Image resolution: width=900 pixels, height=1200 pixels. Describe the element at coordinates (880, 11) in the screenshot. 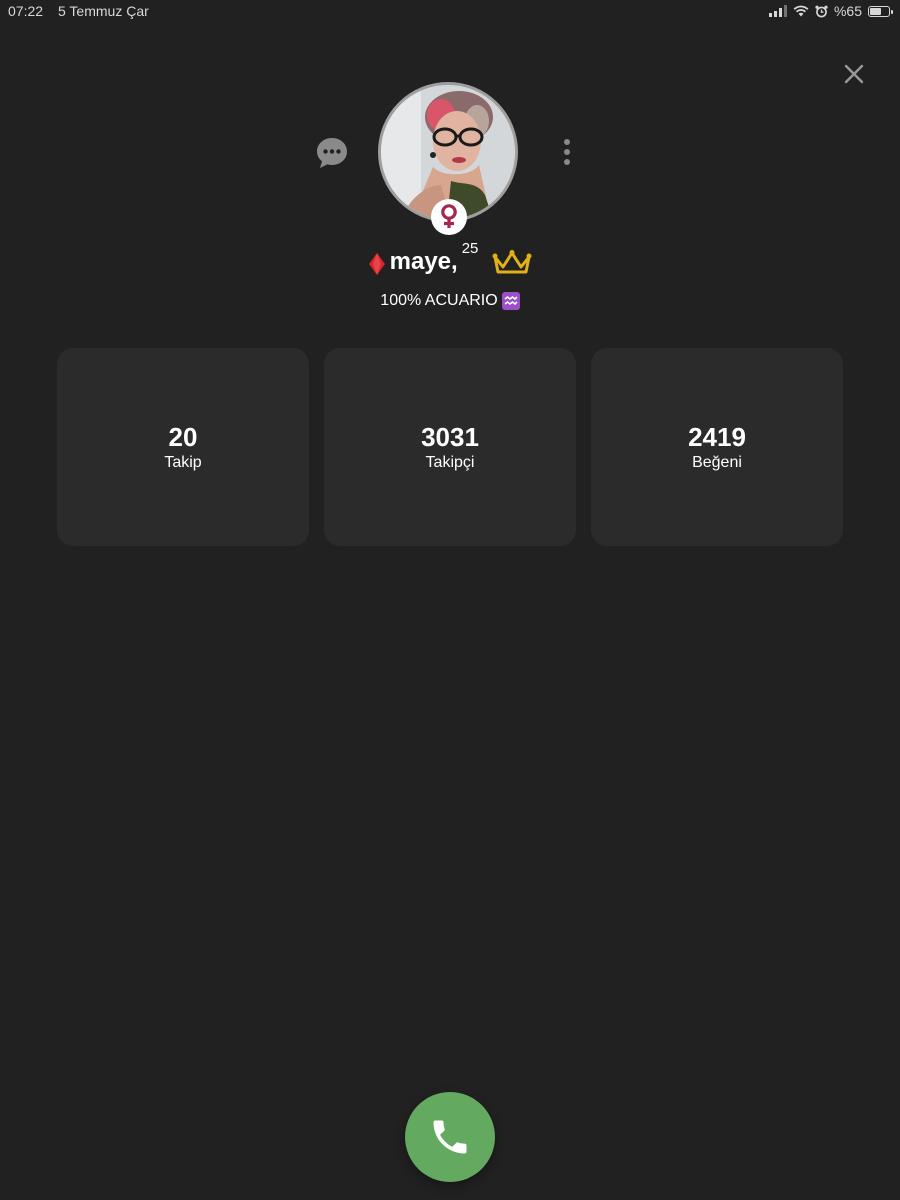

I see `battery-icon` at that location.